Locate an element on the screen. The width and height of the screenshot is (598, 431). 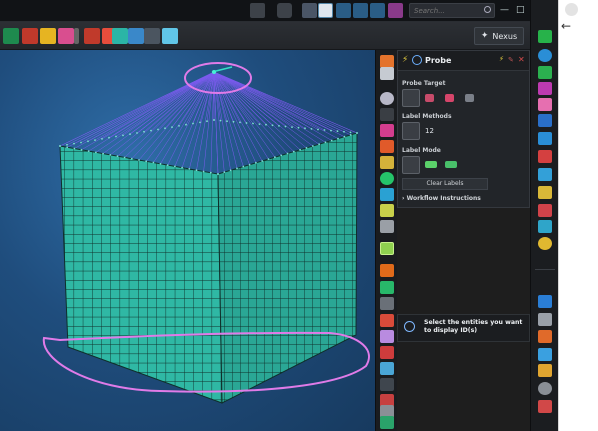
probe-target-entity-button is located at coordinates (411, 98).